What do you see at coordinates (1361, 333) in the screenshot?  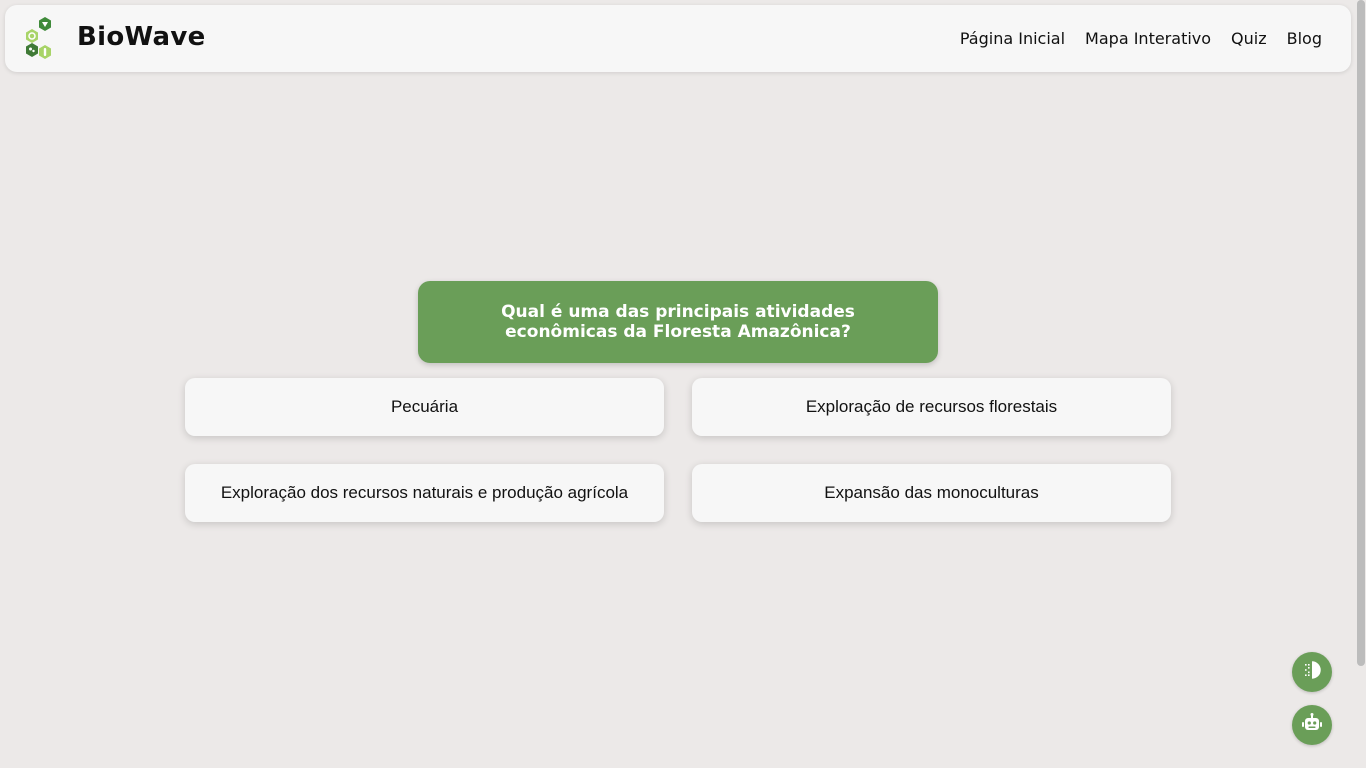 I see `scrollbar-thumb` at bounding box center [1361, 333].